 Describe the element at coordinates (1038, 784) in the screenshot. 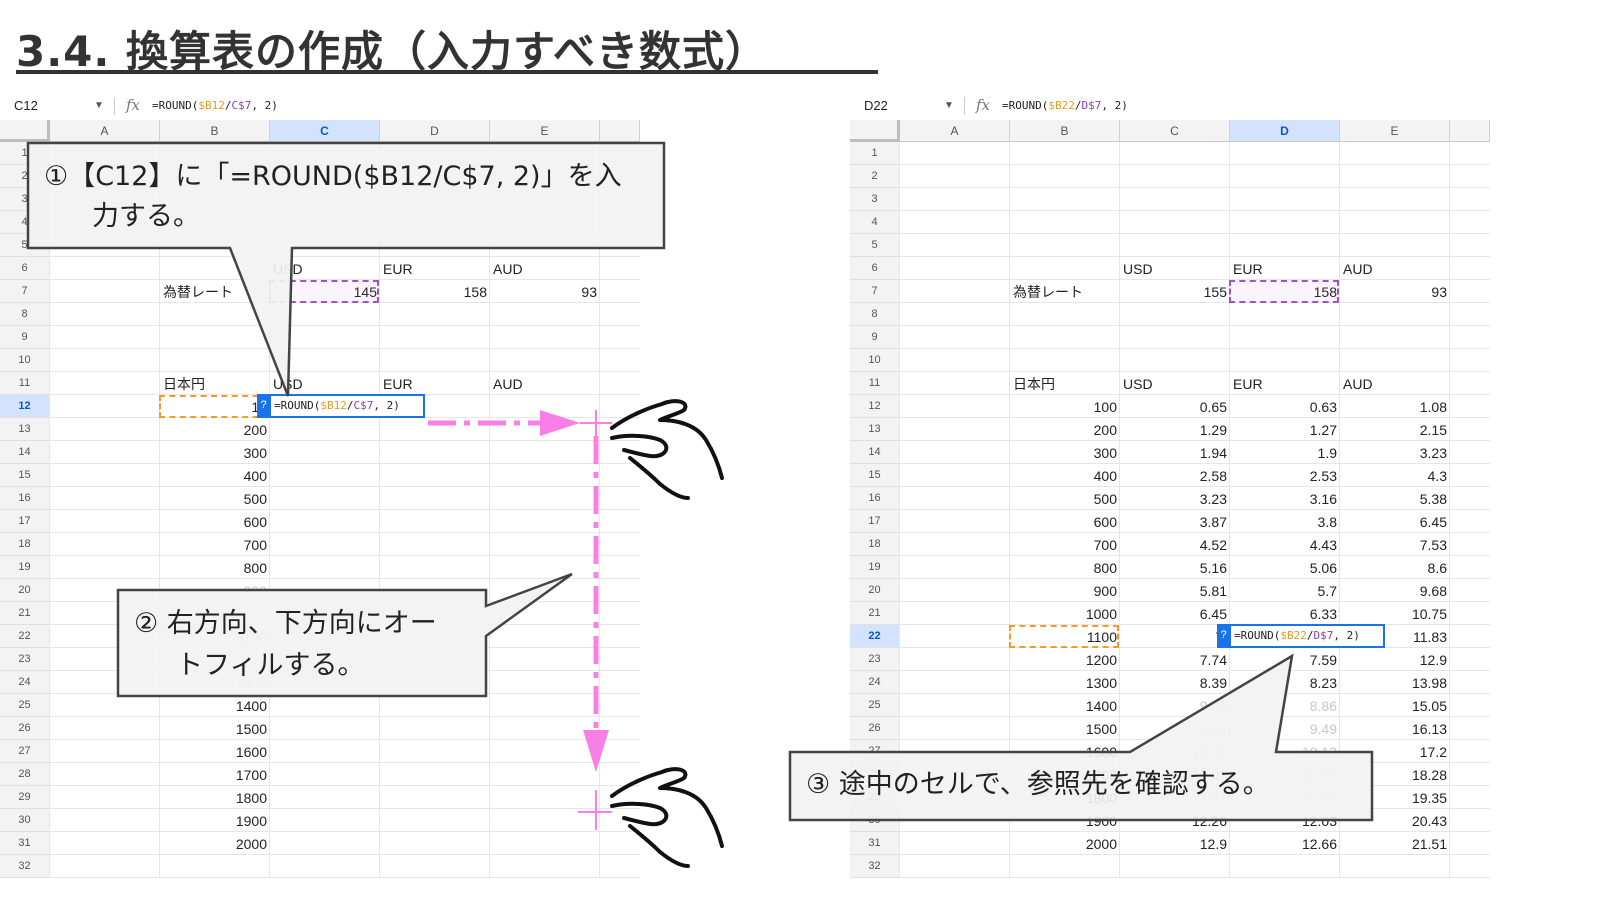

I see `callout-step3-line1: ③ 途中のセルで、参照先を確認する。` at that location.